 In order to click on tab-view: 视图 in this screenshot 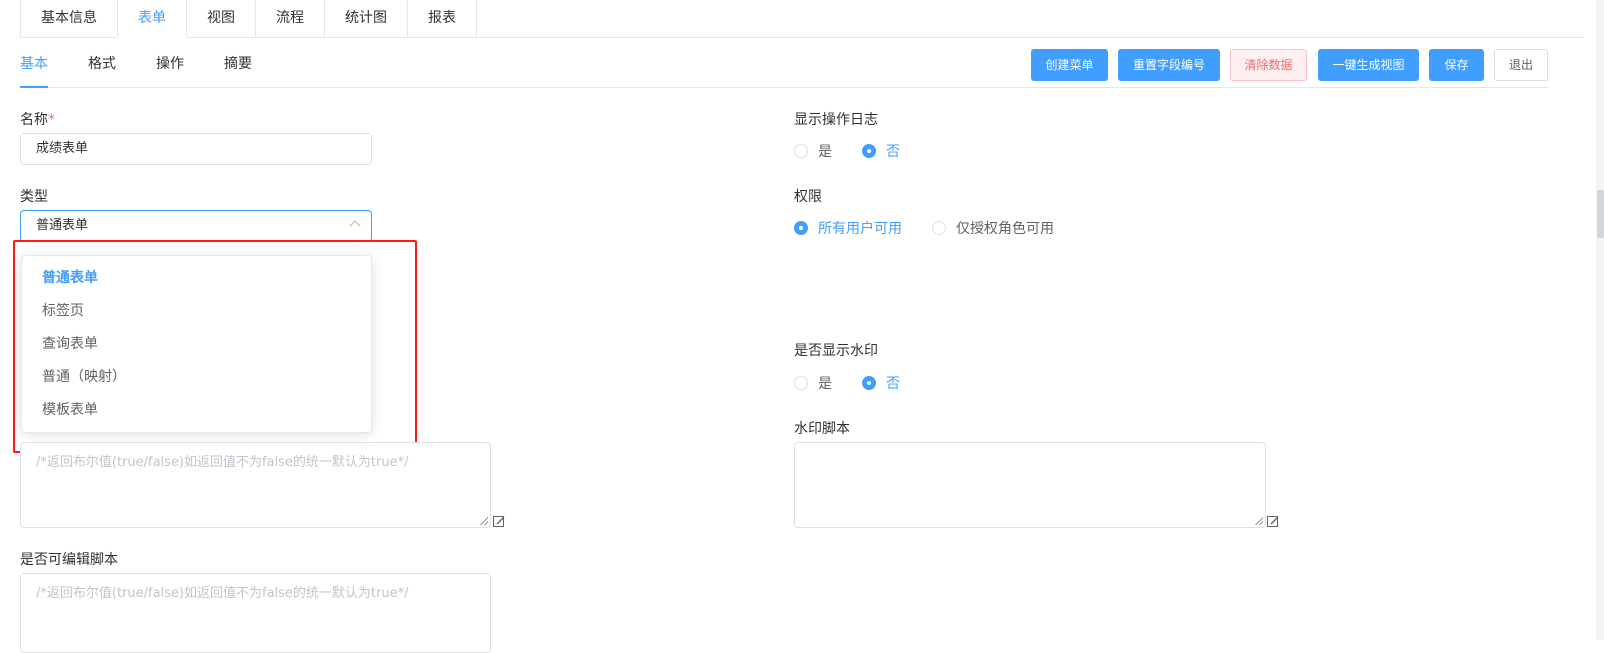, I will do `click(221, 19)`.